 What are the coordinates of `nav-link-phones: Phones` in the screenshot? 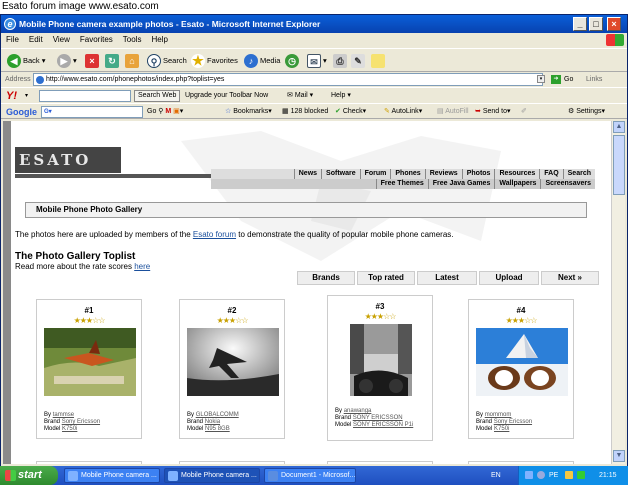 It's located at (407, 174).